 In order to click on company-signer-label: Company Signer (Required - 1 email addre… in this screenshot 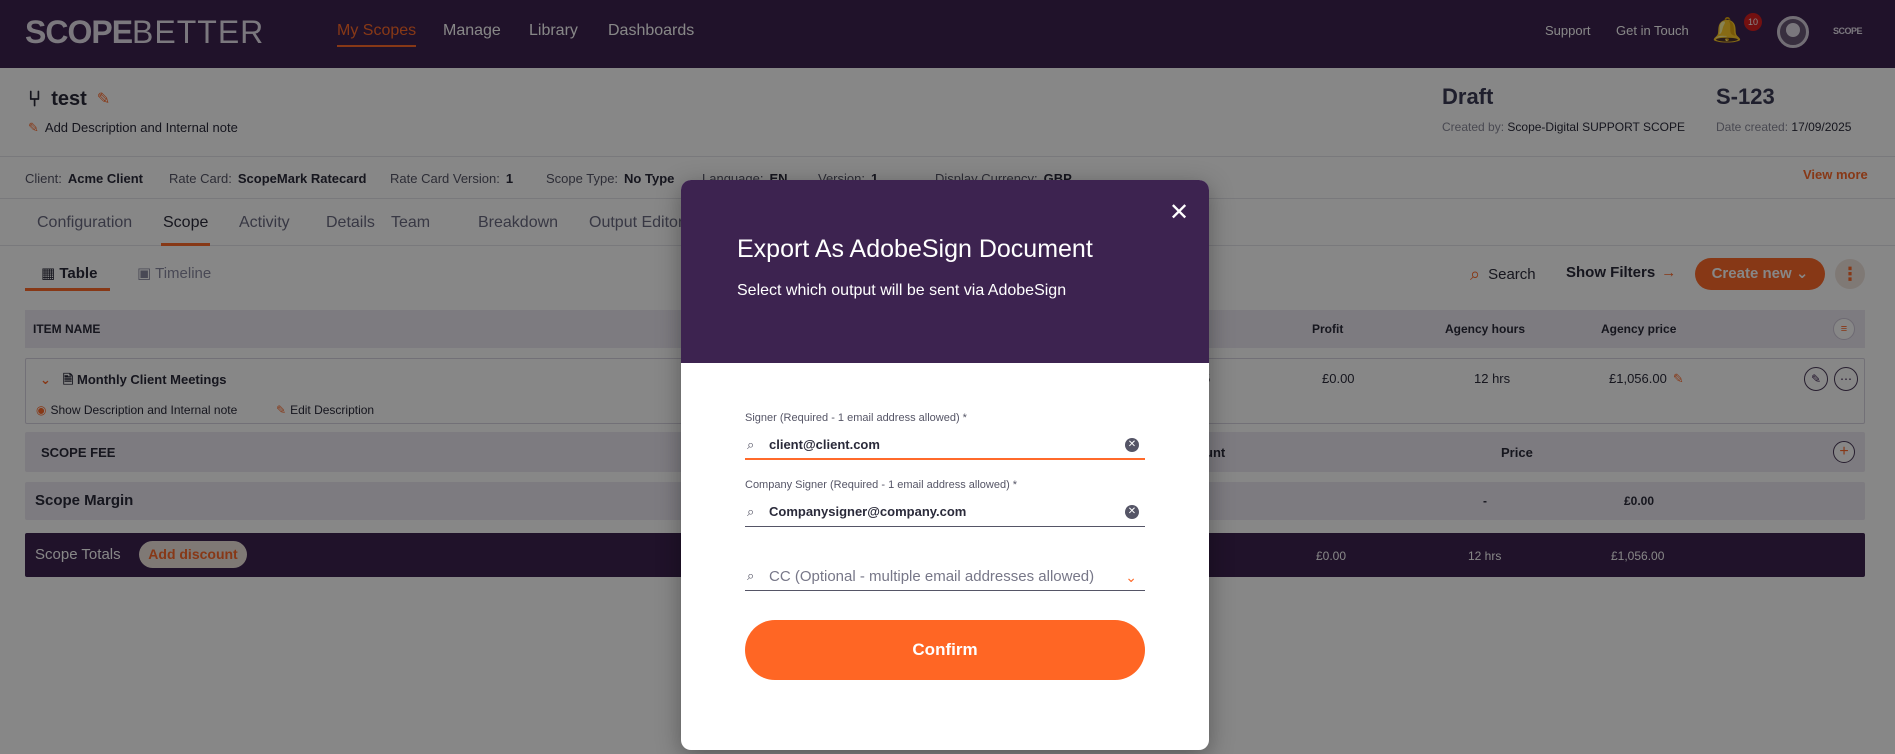, I will do `click(881, 485)`.